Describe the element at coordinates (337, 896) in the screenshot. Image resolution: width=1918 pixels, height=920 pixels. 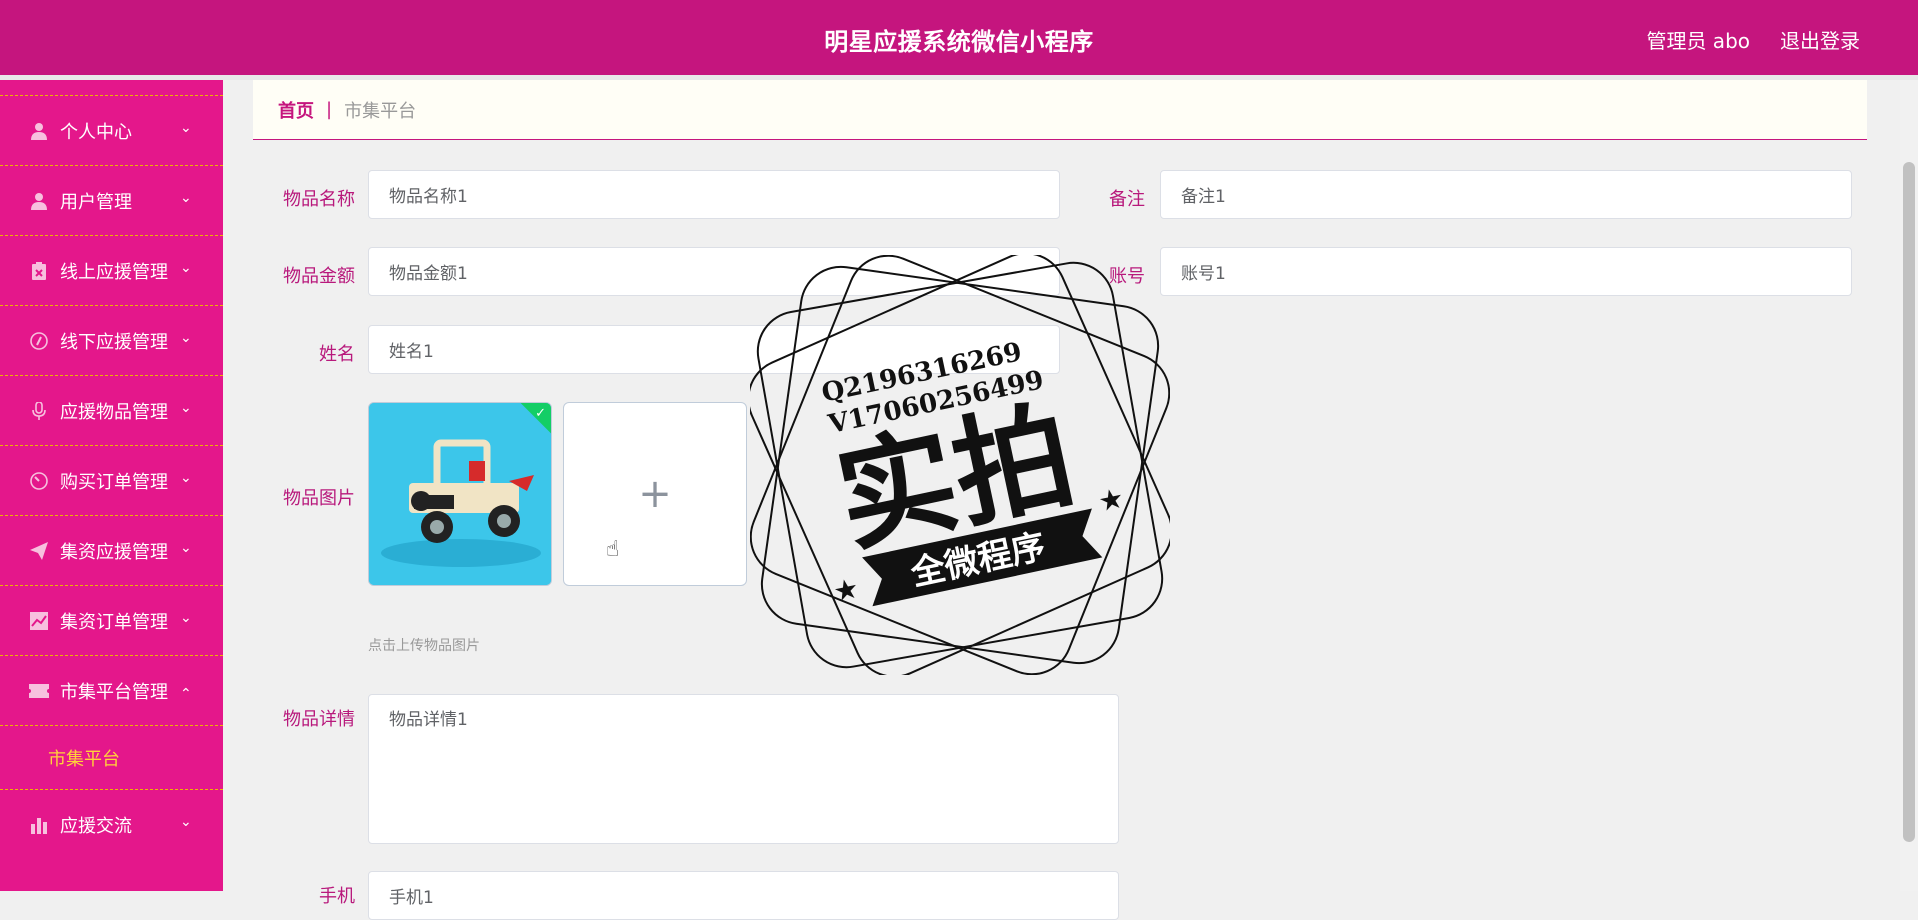
I see `phone-label: 手机` at that location.